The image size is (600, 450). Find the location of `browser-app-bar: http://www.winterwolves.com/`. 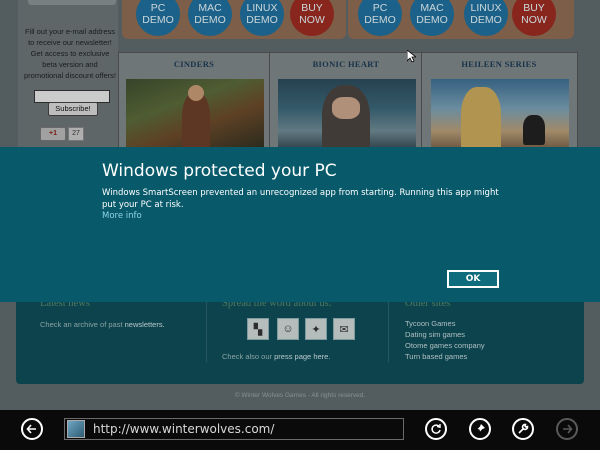

browser-app-bar: http://www.winterwolves.com/ is located at coordinates (300, 430).